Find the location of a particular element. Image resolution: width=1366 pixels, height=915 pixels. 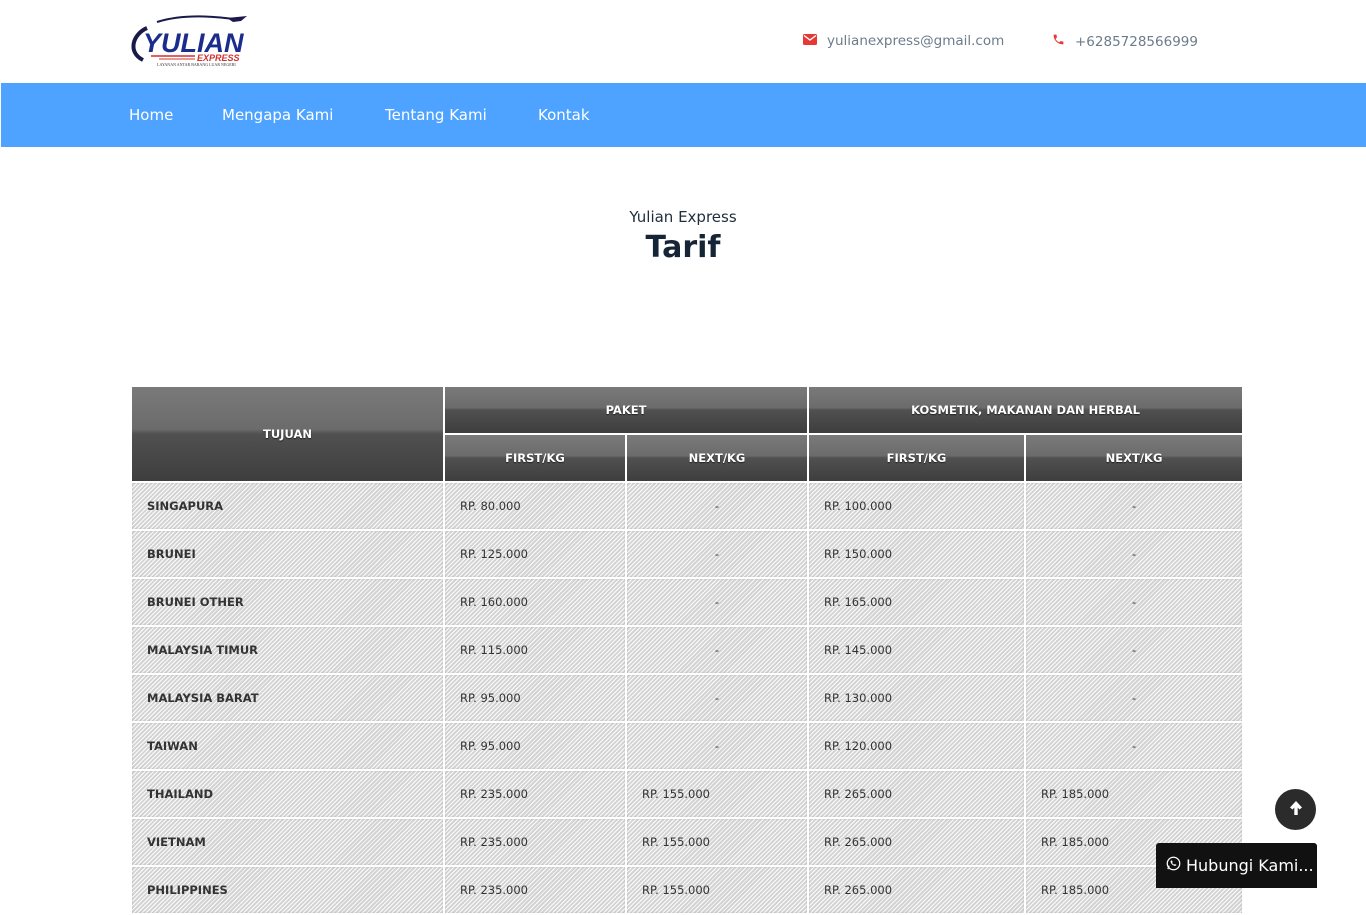

table-row: MALAYSIA TIMUR RP. 115.000- RP. 145.000- is located at coordinates (687, 650).